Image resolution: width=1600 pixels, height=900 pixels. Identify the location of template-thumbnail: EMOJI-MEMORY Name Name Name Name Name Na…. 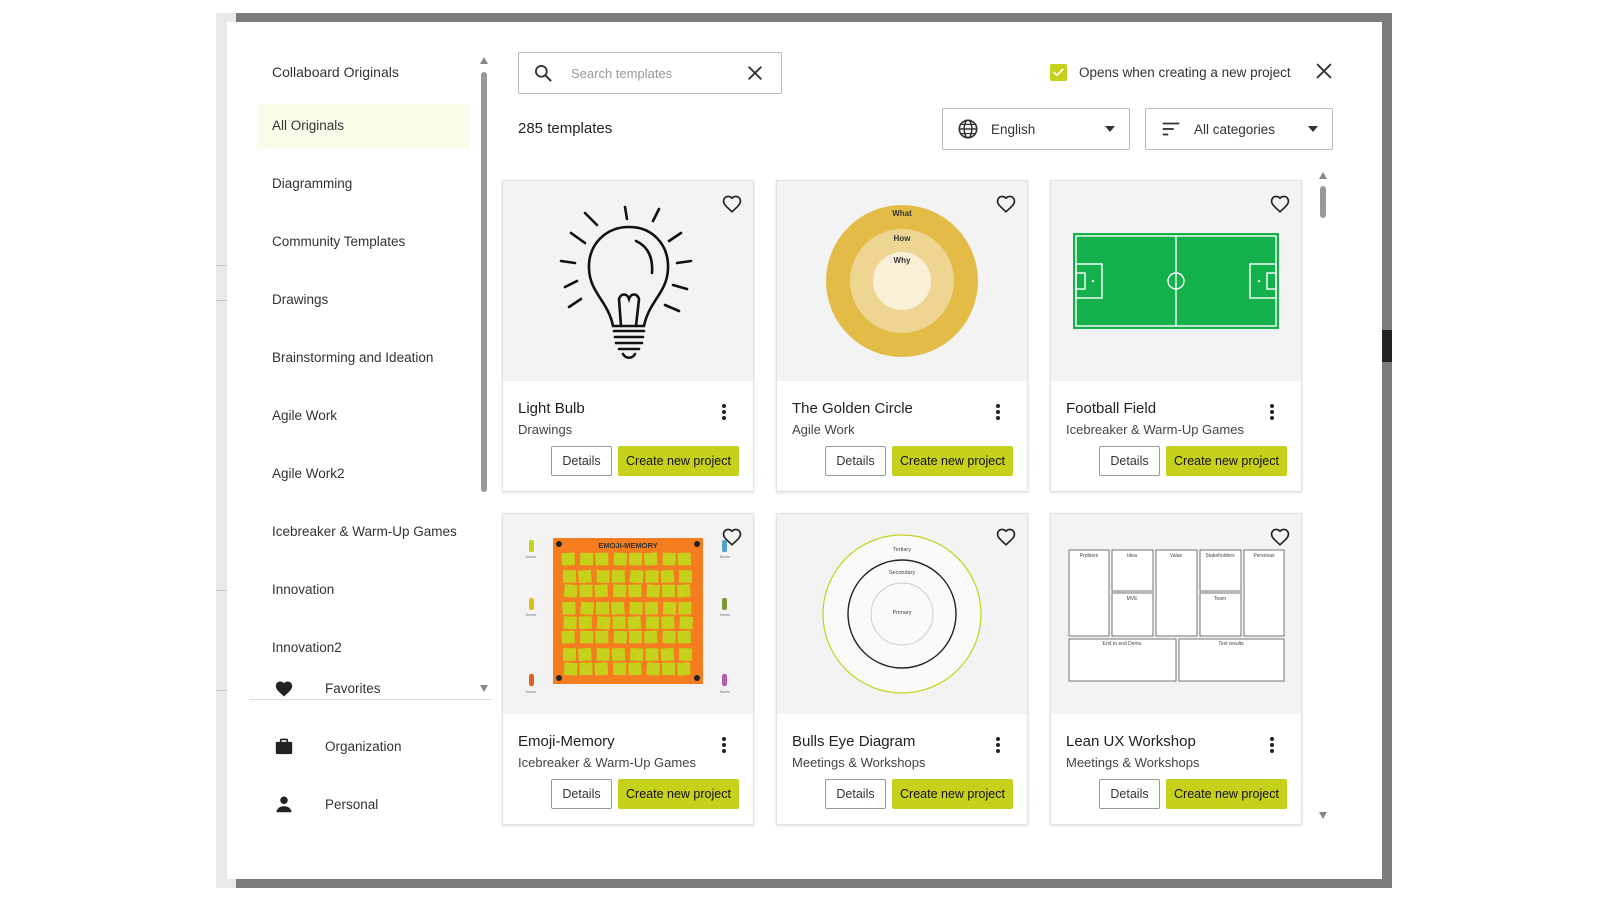
(628, 614).